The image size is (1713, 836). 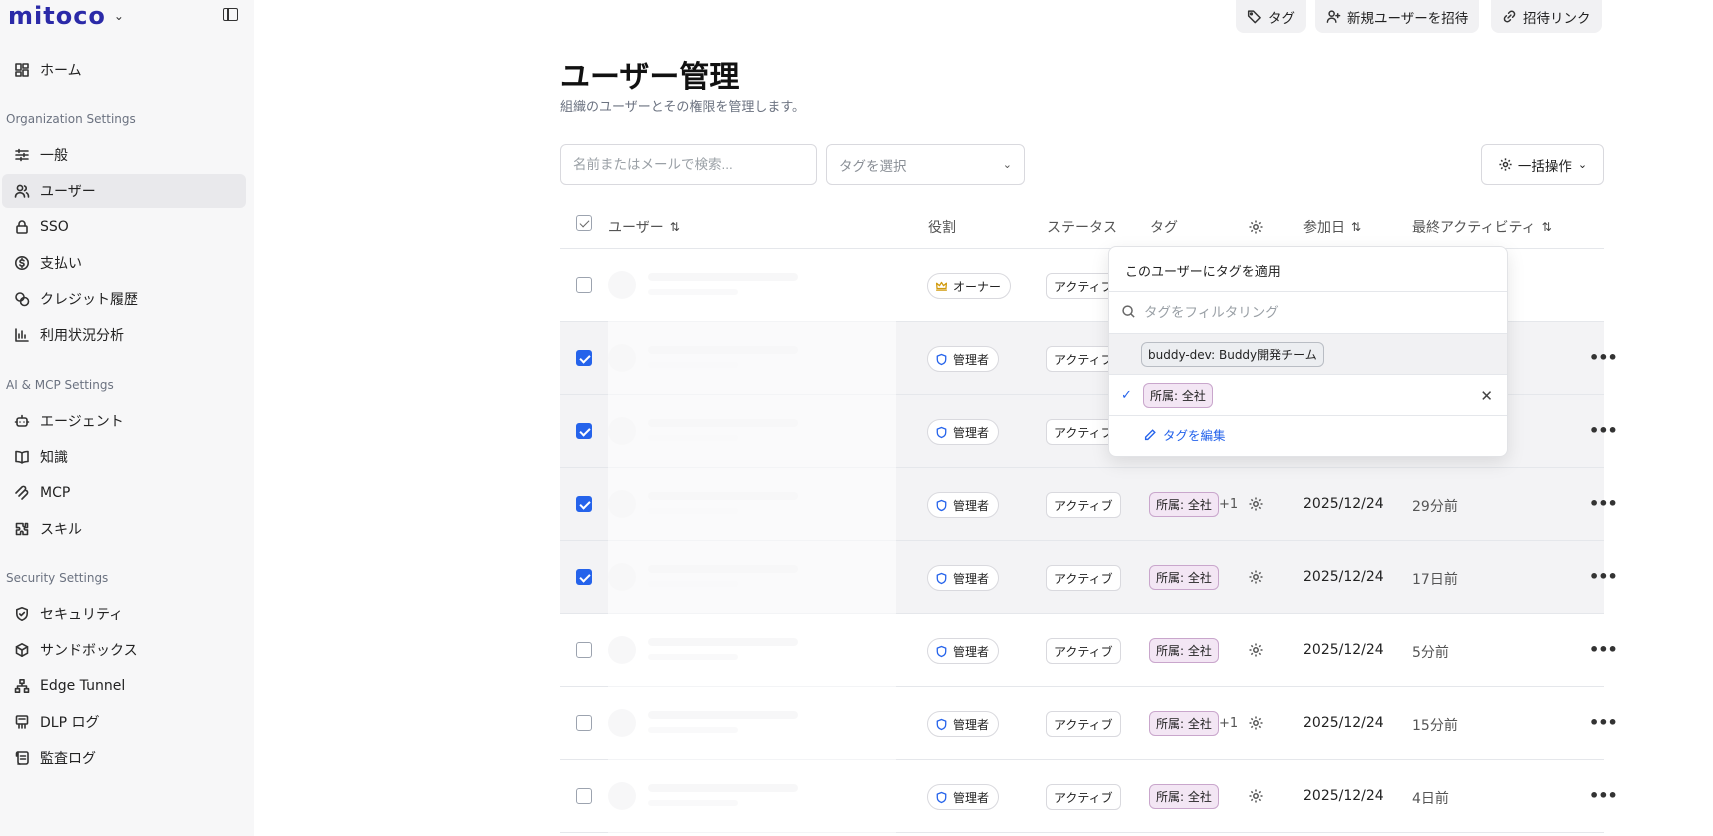 I want to click on column-label: 最終アクティビティ, so click(x=1474, y=227).